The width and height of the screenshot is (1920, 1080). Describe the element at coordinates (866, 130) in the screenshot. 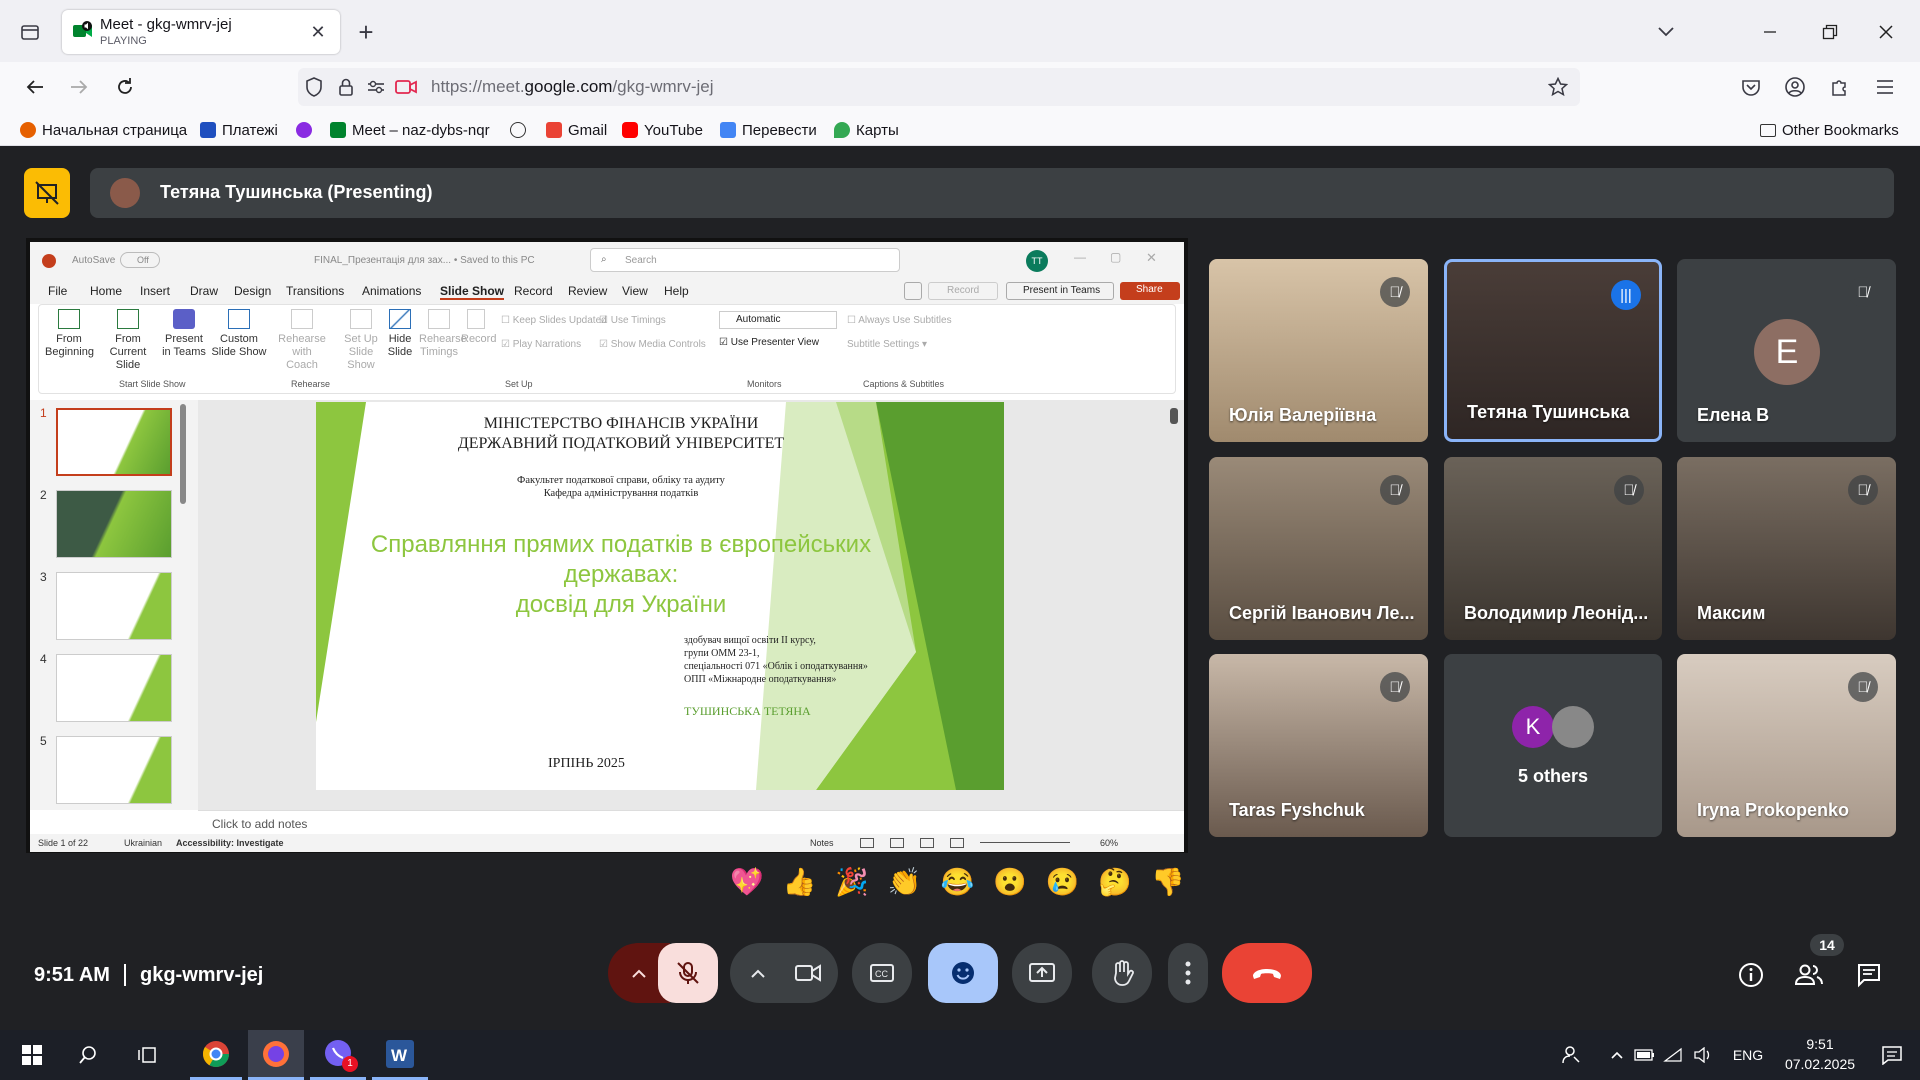

I see `bookmark-maps: Карты` at that location.